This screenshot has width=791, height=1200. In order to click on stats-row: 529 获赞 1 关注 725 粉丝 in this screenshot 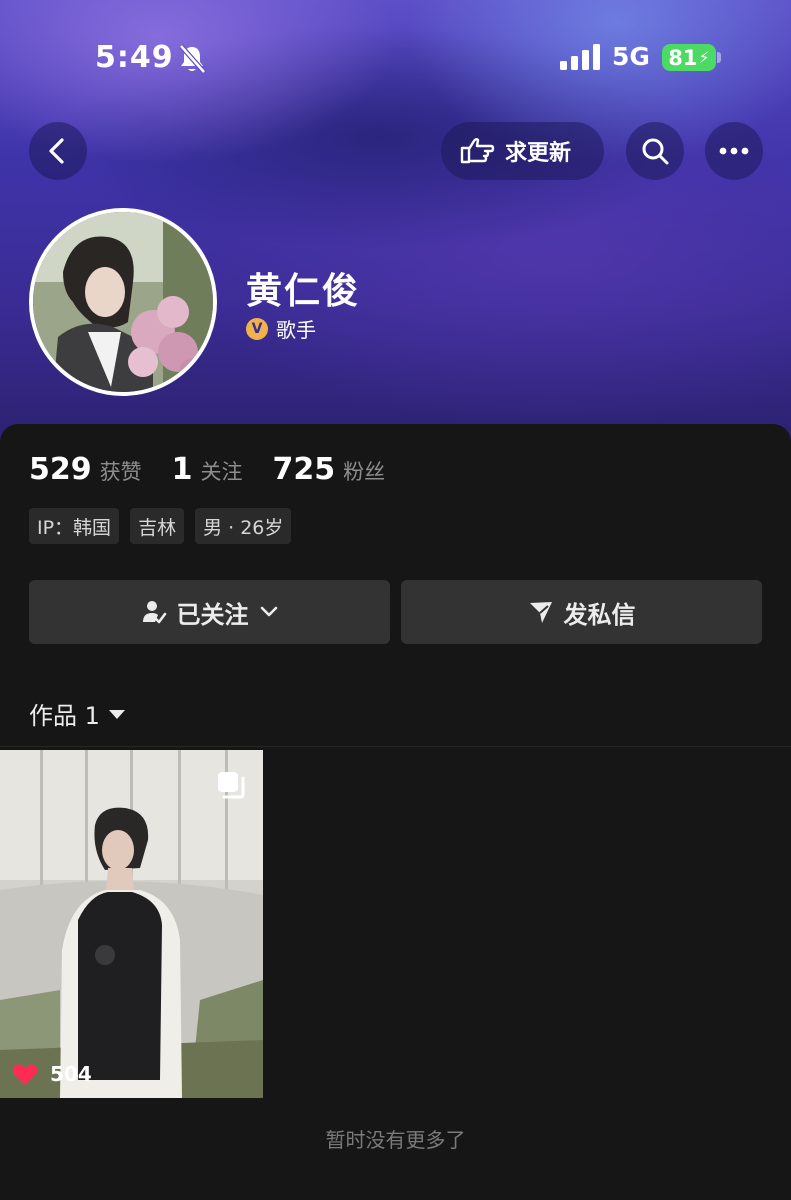, I will do `click(222, 469)`.